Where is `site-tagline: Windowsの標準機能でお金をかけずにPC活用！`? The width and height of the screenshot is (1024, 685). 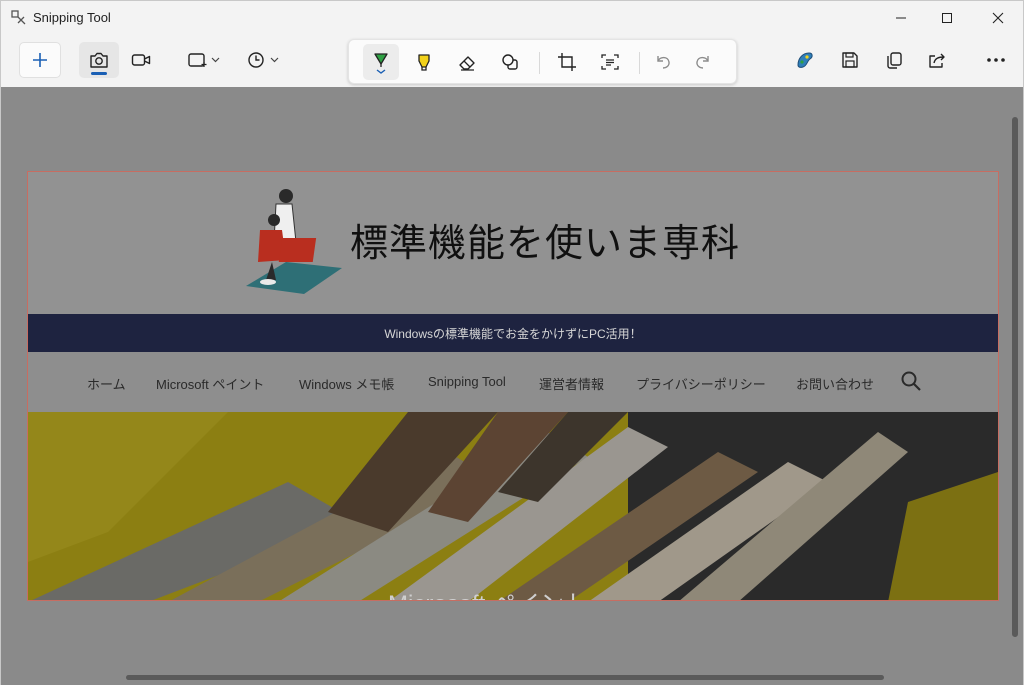 site-tagline: Windowsの標準機能でお金をかけずにPC活用！ is located at coordinates (513, 333).